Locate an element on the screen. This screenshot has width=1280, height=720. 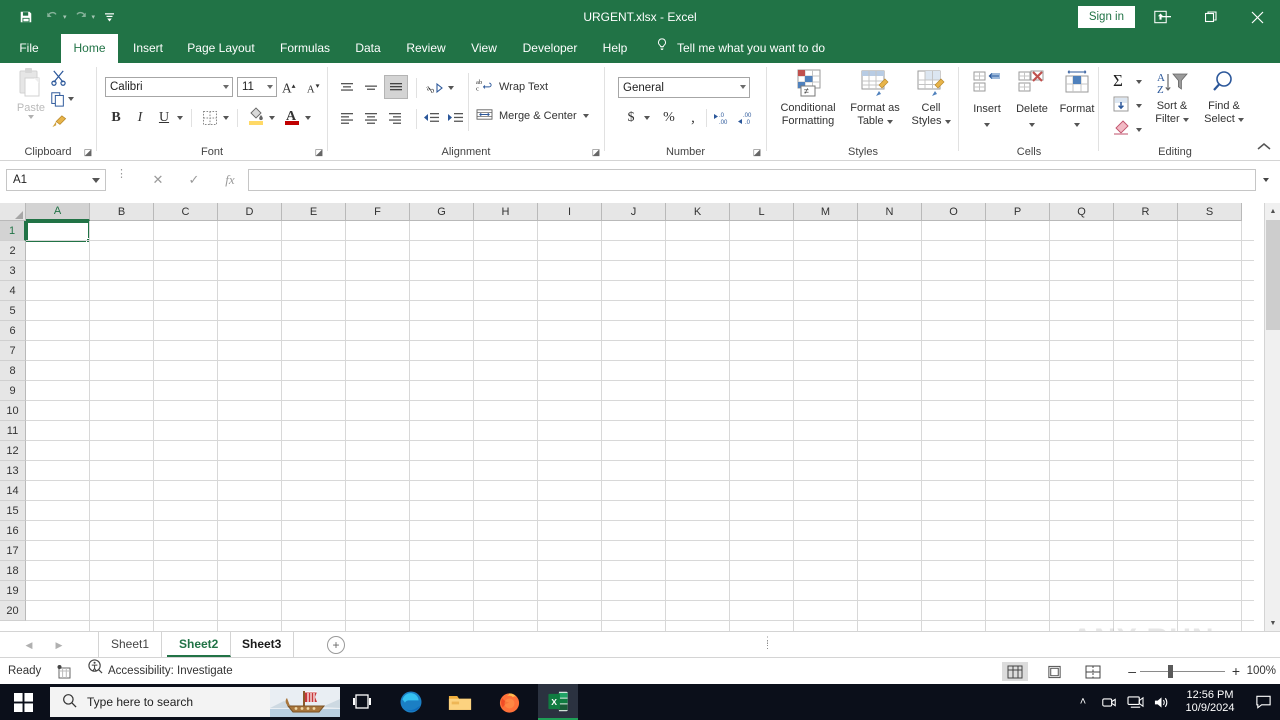
maximize-button is located at coordinates (1211, 17).